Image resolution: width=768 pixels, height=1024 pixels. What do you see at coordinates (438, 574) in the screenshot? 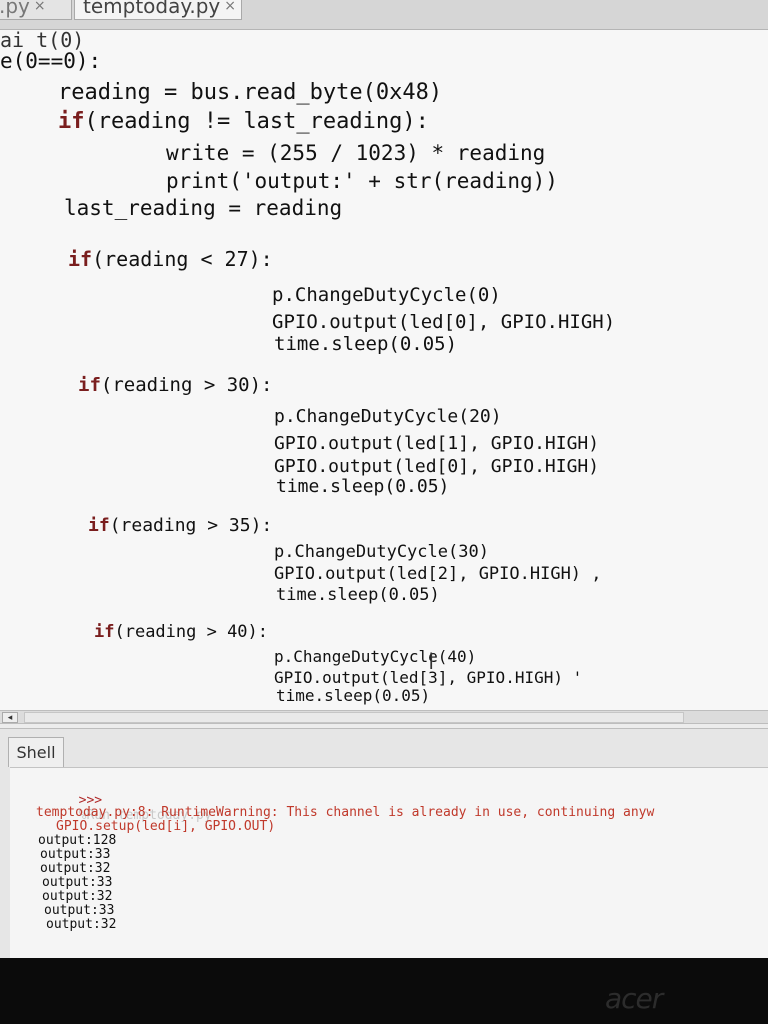
I see `code-line: GPIO.output(led[2], GPIO.HIGH) ,` at bounding box center [438, 574].